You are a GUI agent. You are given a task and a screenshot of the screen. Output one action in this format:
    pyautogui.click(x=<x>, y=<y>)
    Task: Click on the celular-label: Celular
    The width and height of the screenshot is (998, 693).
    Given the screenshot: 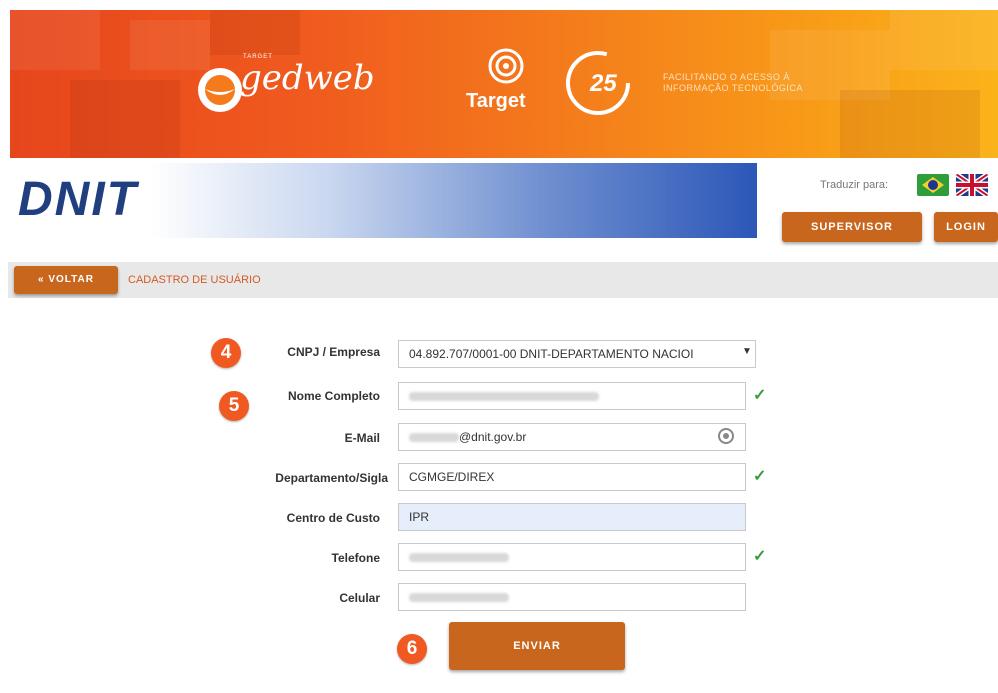 What is the action you would take?
    pyautogui.click(x=359, y=598)
    